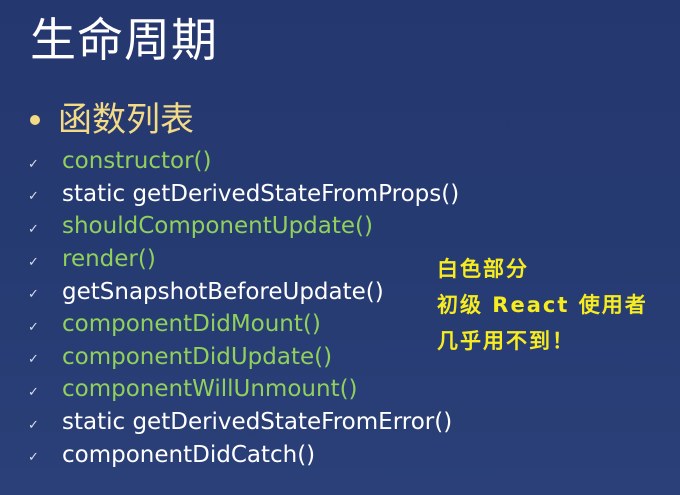 The width and height of the screenshot is (680, 495). I want to click on annotation-line: 初级 React 使用者, so click(542, 305).